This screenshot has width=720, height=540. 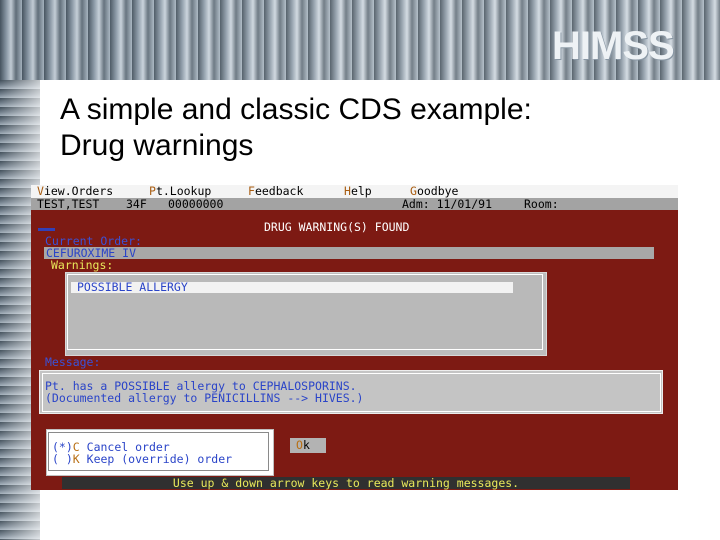 What do you see at coordinates (180, 191) in the screenshot?
I see `menu-item-pt-lookup: Pt.Lookup` at bounding box center [180, 191].